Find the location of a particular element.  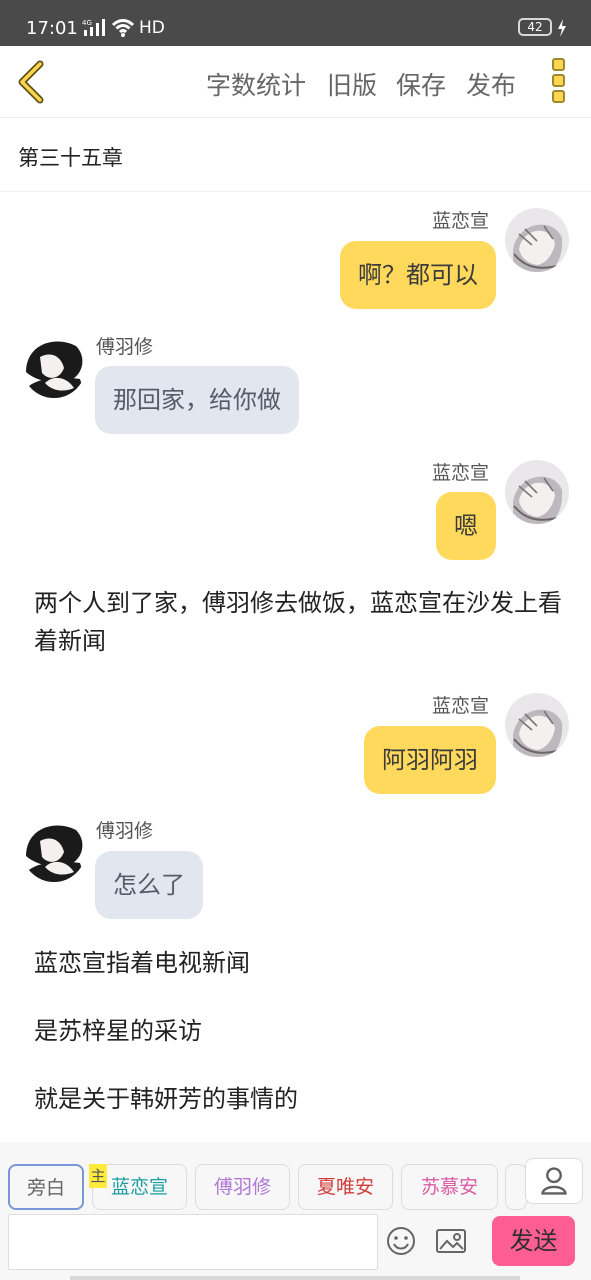

role-tab-su-muan: 苏慕安 is located at coordinates (449, 1187).